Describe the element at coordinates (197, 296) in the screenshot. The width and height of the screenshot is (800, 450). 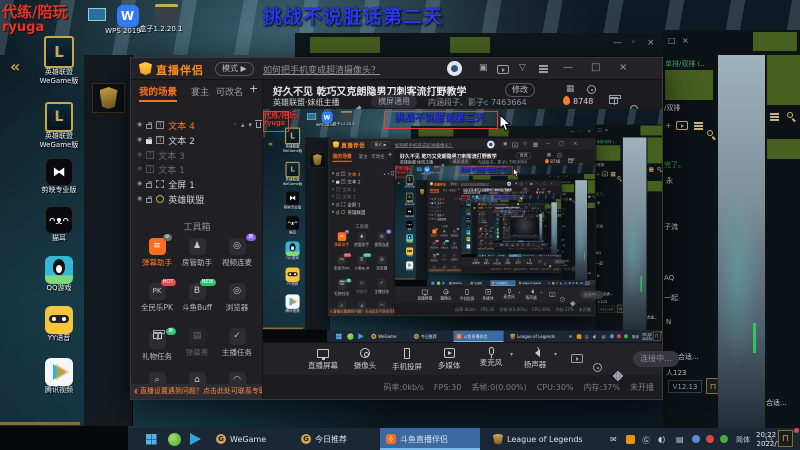
I see `tool-buff: B NEW 斗鱼Buff` at that location.